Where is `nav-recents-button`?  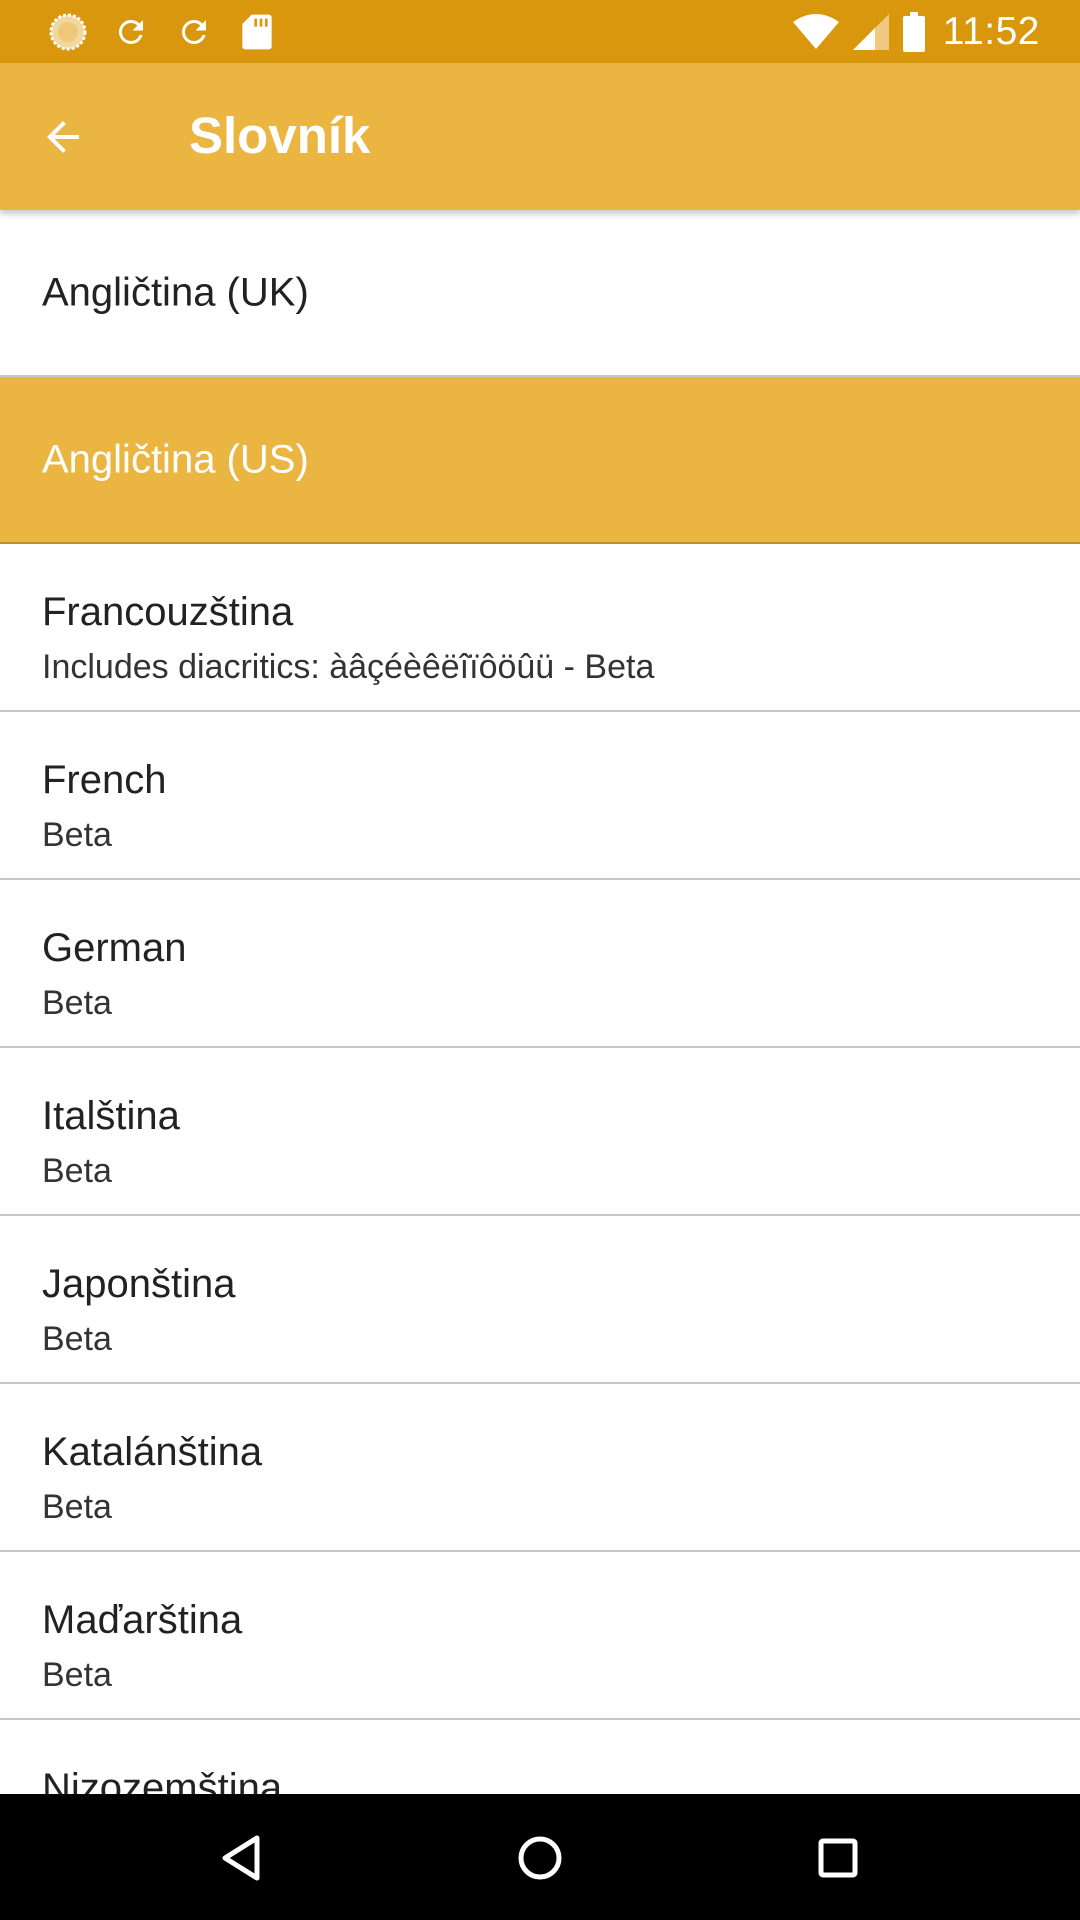
nav-recents-button is located at coordinates (838, 1858).